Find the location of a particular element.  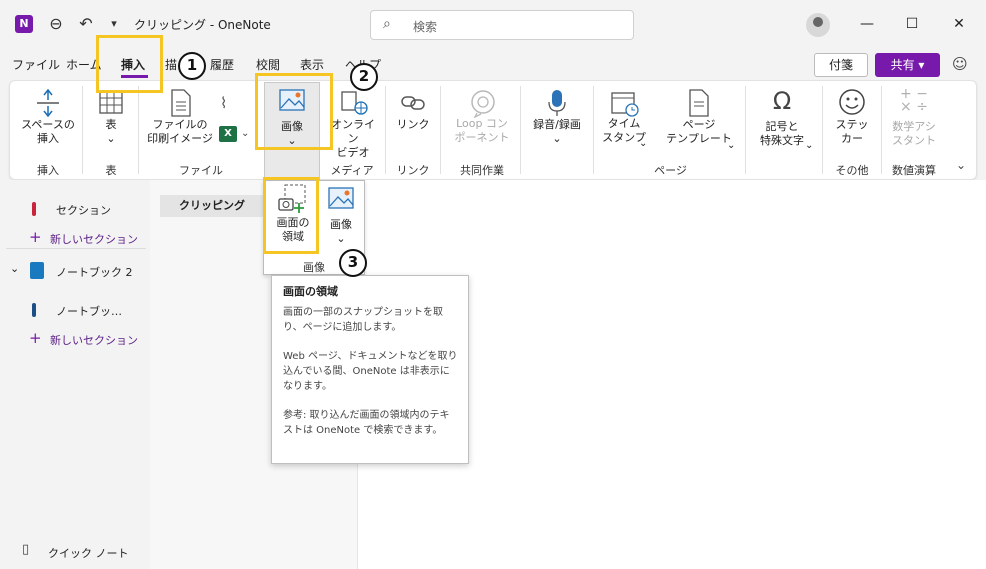

undo-icon: ↶ is located at coordinates (86, 24).